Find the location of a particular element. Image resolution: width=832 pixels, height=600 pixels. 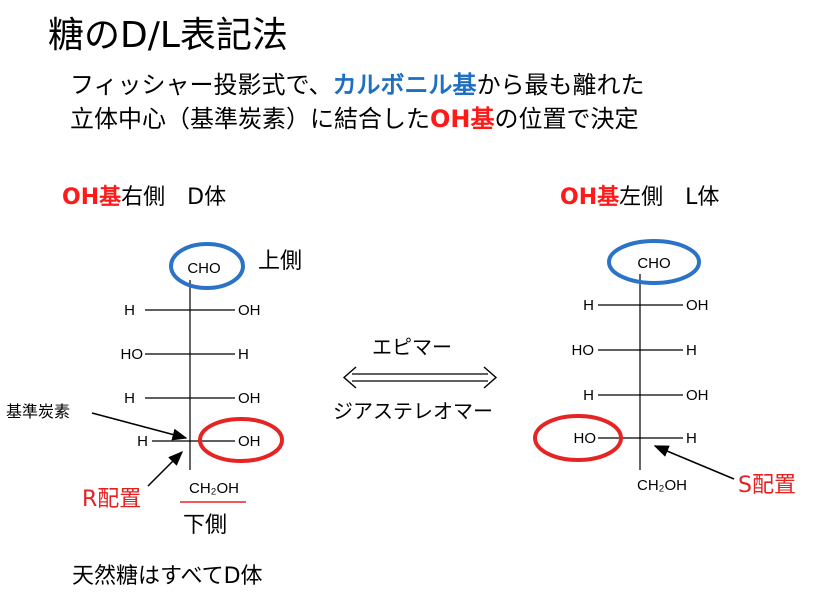

l-row-4-right: H is located at coordinates (691, 438).